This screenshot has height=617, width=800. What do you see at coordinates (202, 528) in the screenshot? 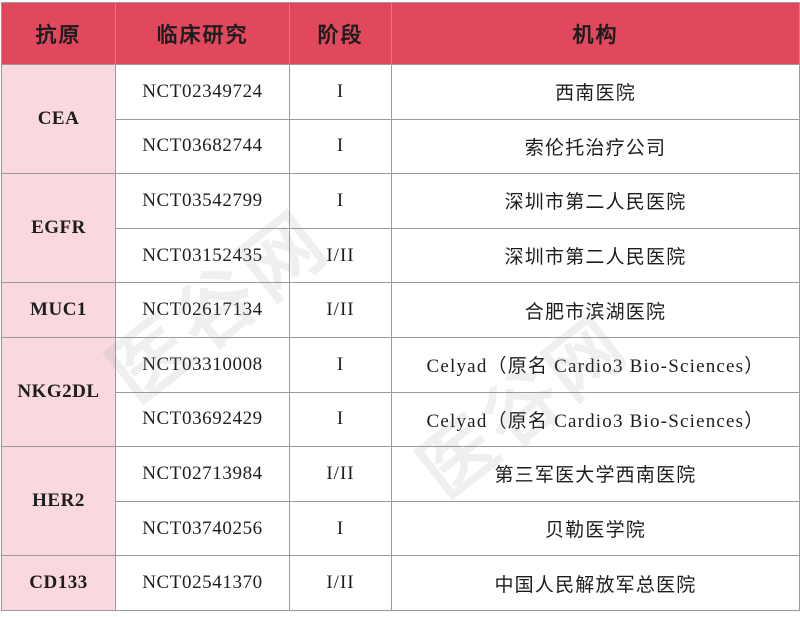
I see `trial-id-cell: NCT03740256` at bounding box center [202, 528].